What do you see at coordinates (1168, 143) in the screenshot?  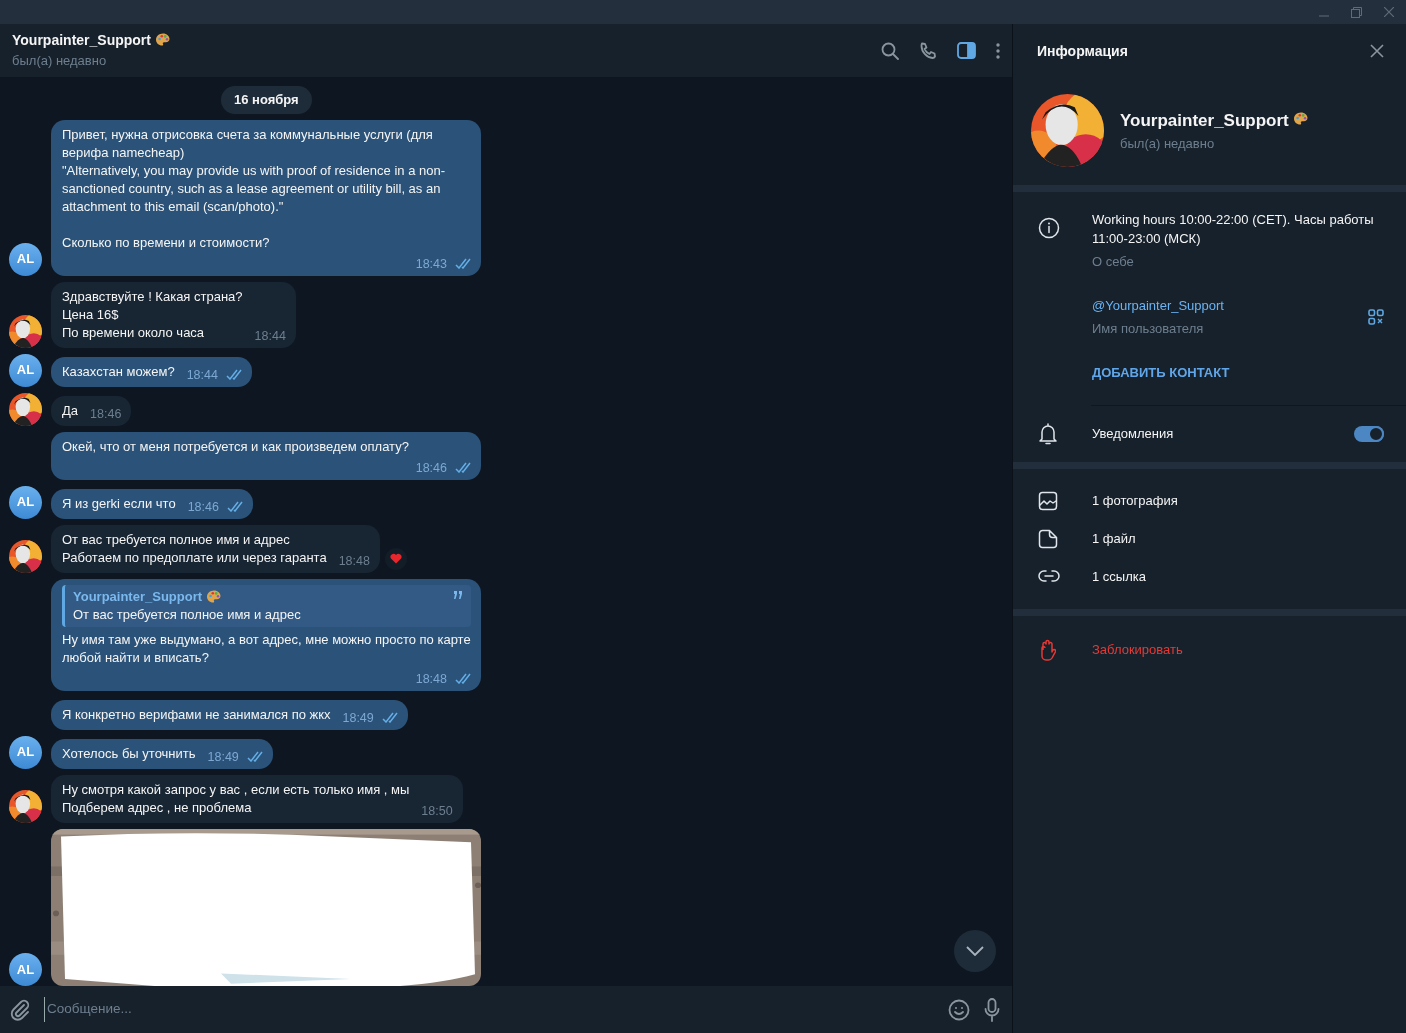 I see `profile-status: был(а) недавно` at bounding box center [1168, 143].